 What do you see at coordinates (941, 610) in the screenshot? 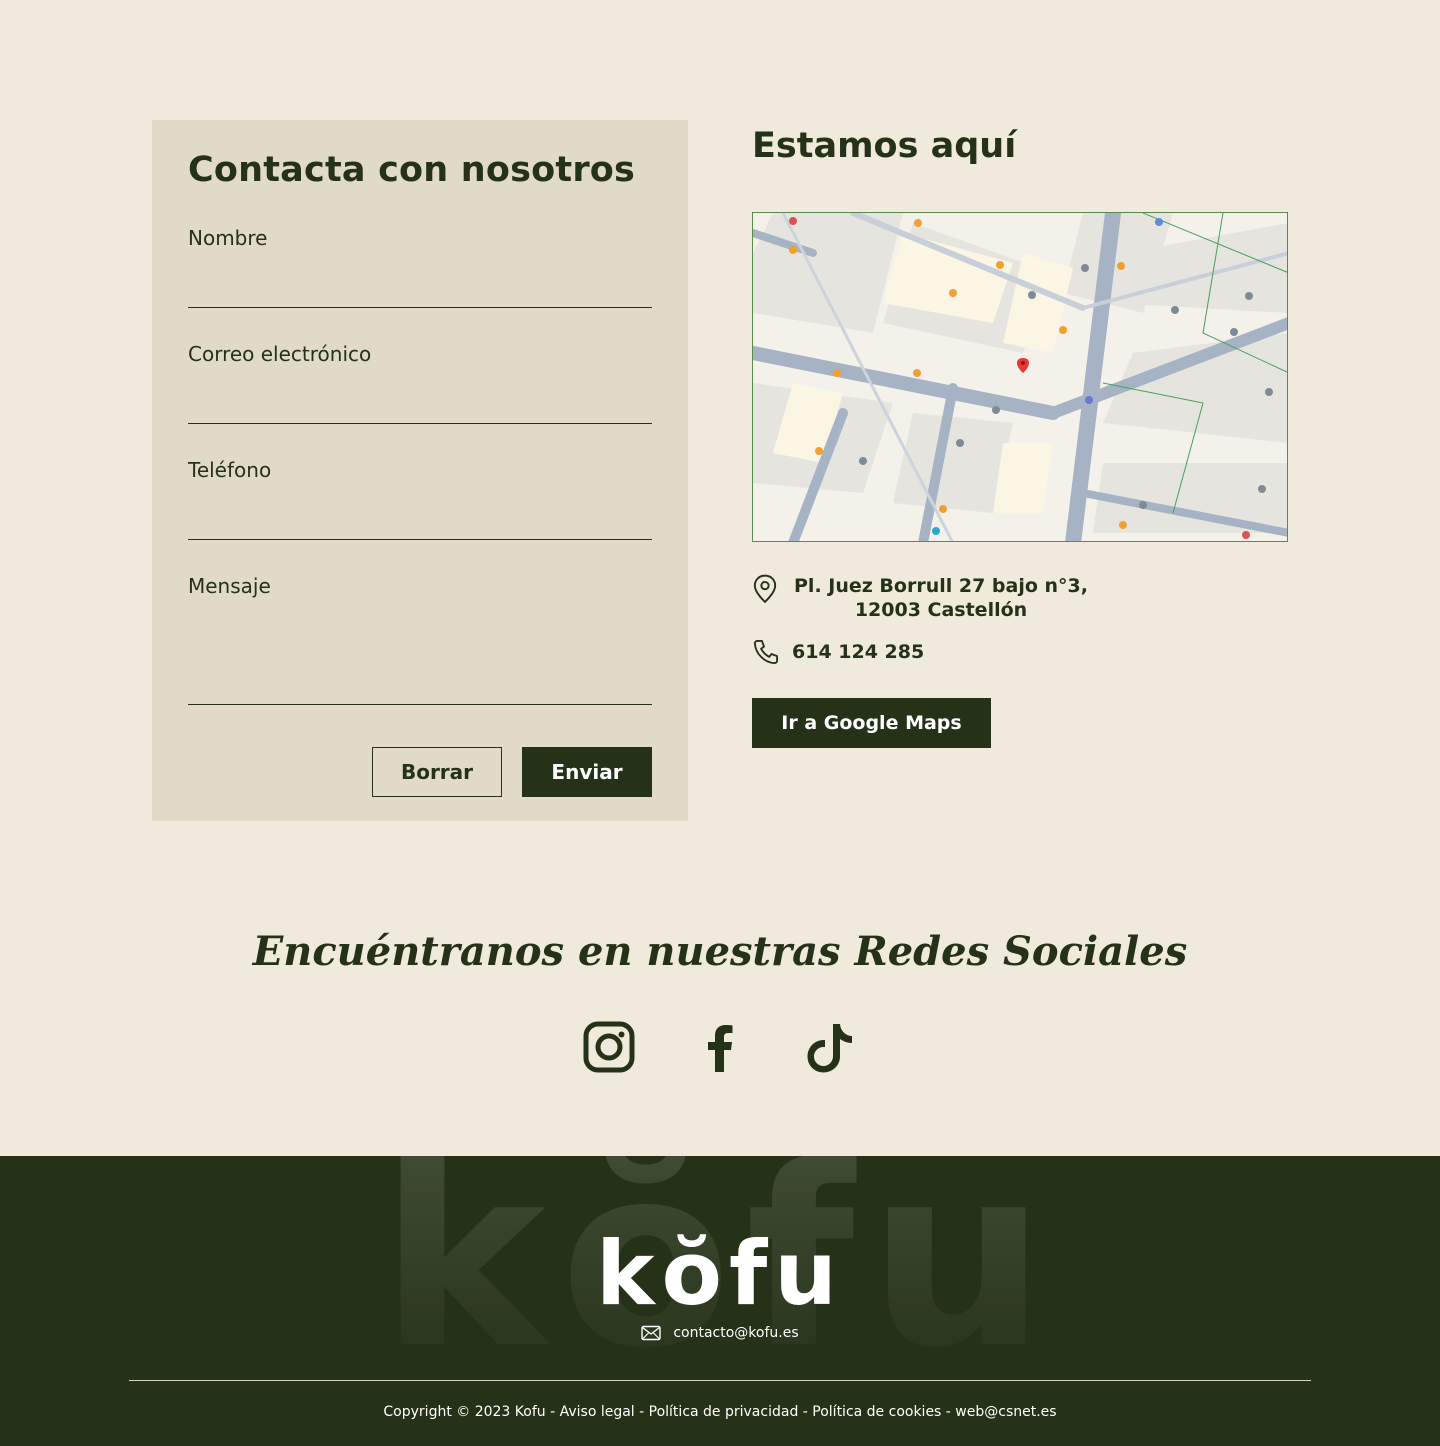
I see `address-line-2: 12003 Castellón` at bounding box center [941, 610].